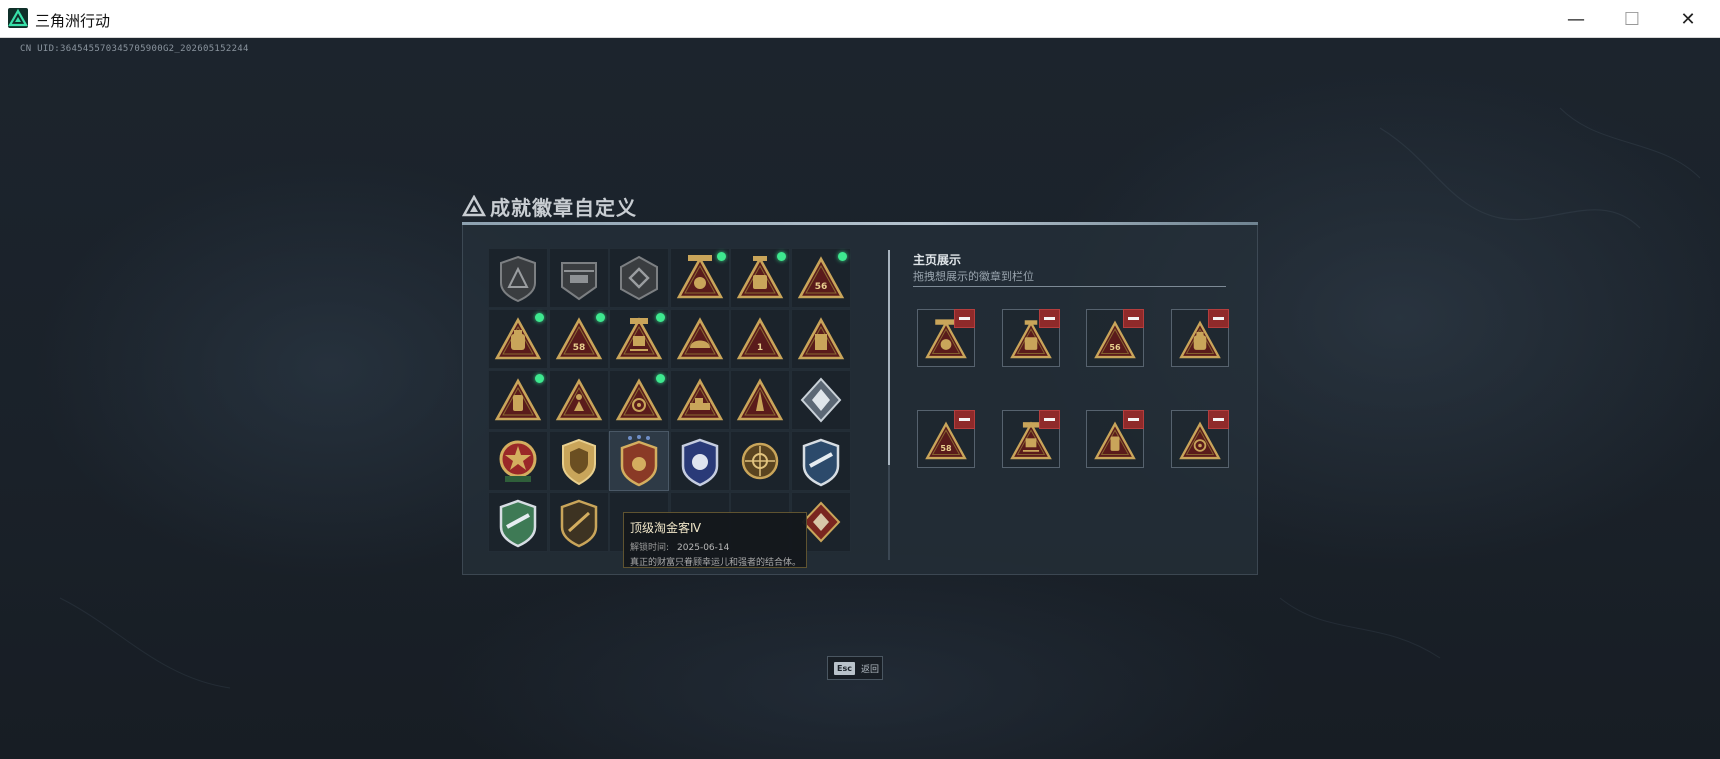 The image size is (1720, 759). I want to click on gray-shield-triangle-icon, so click(518, 279).